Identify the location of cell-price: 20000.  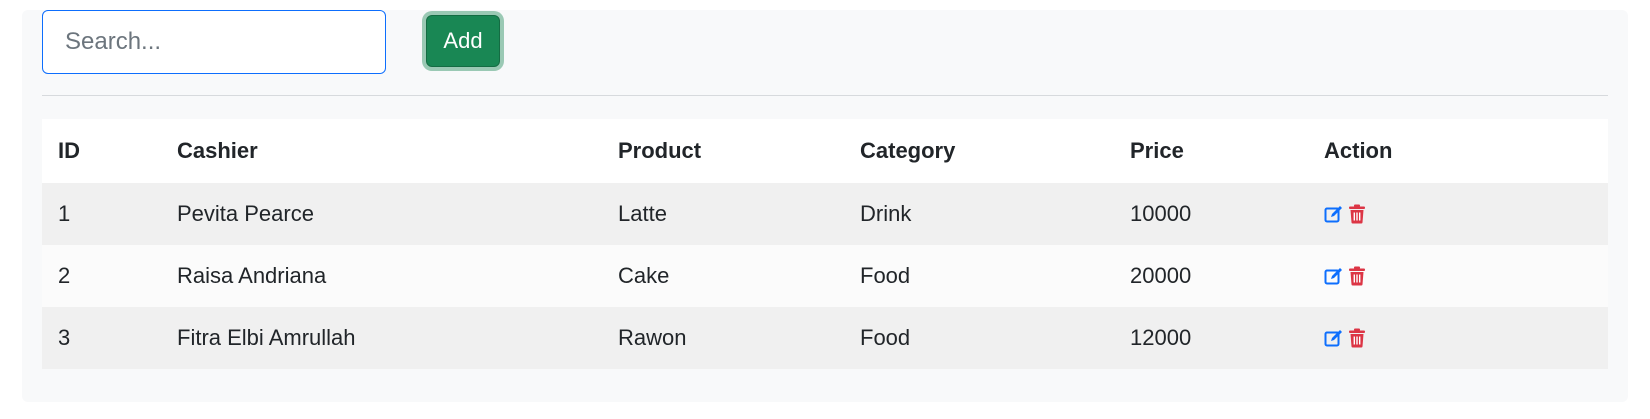
(1211, 276).